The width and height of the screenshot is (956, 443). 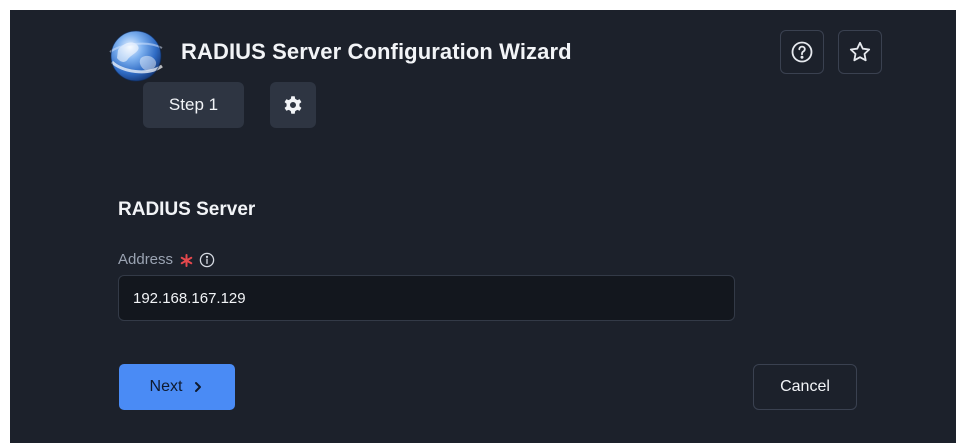 I want to click on address-label-text: Address, so click(x=146, y=259).